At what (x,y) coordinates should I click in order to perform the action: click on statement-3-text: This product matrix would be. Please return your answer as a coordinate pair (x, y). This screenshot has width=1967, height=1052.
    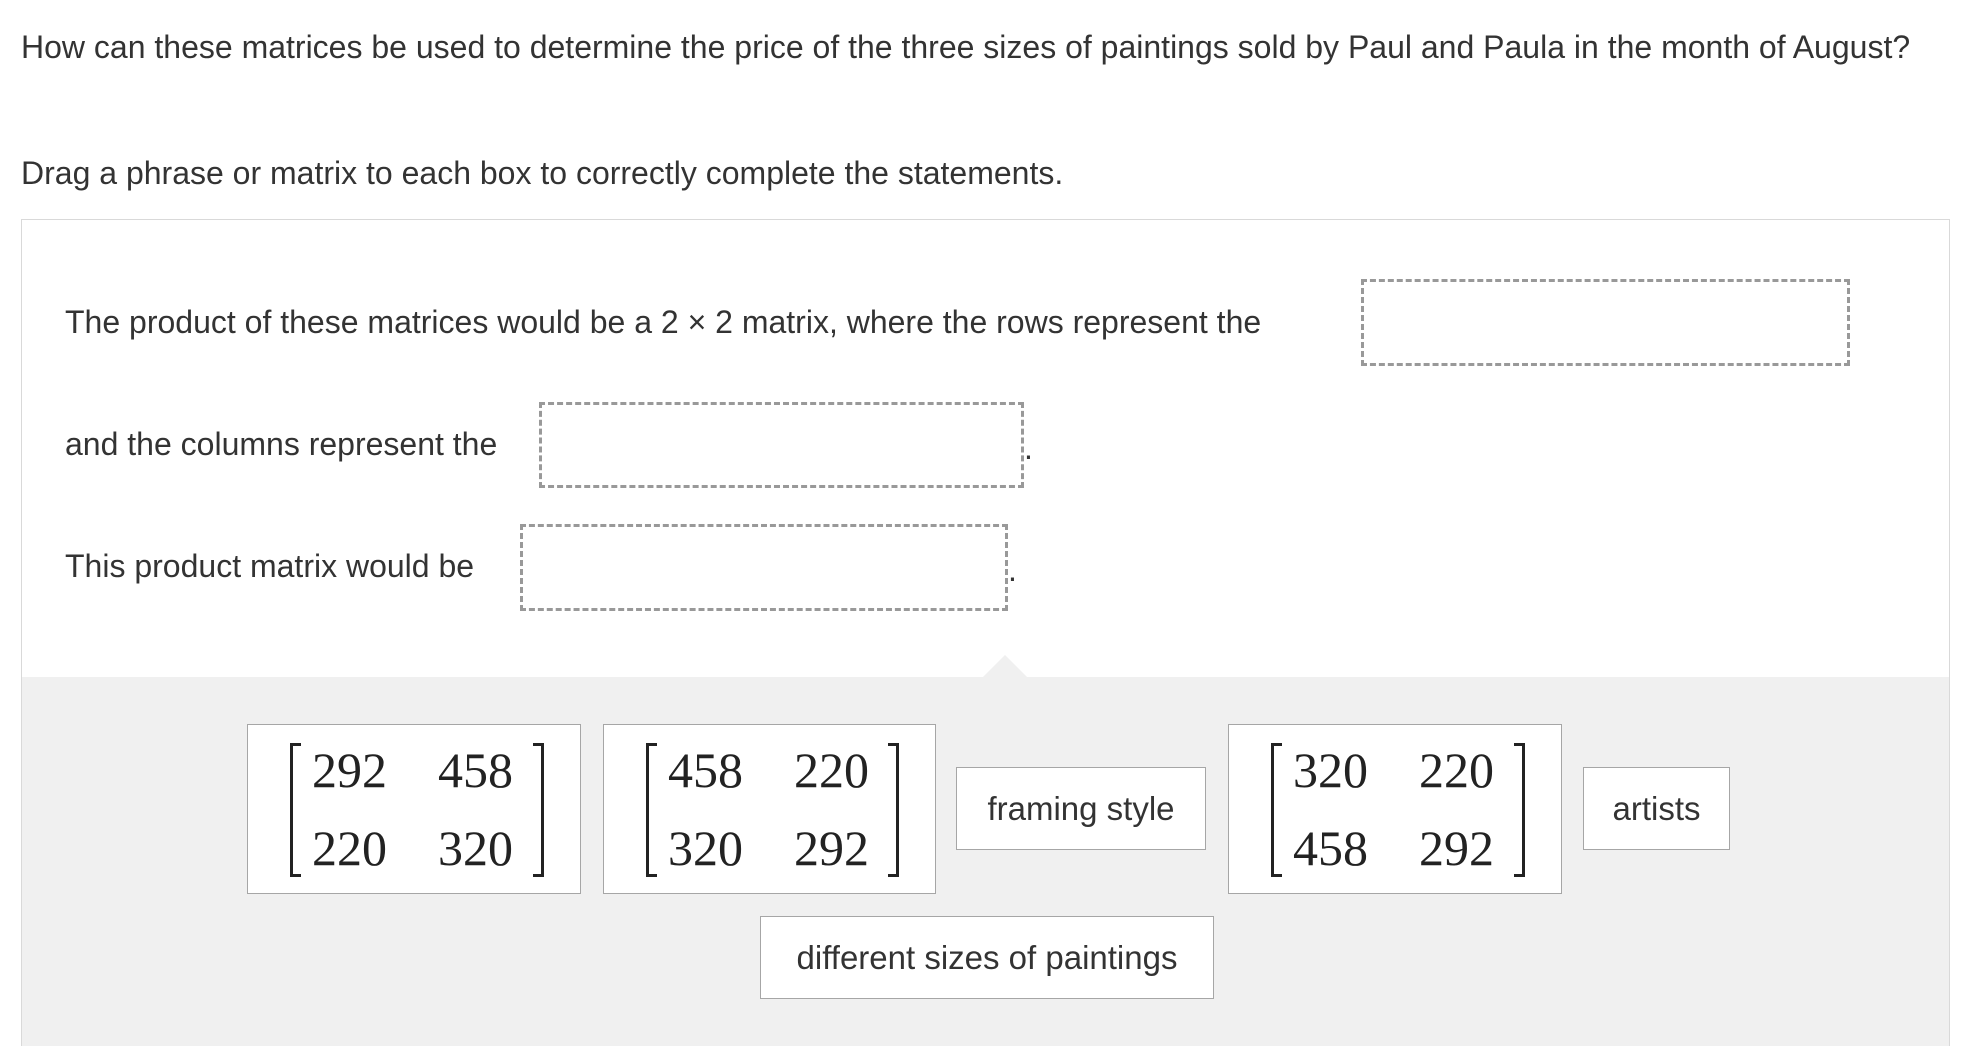
    Looking at the image, I should click on (270, 566).